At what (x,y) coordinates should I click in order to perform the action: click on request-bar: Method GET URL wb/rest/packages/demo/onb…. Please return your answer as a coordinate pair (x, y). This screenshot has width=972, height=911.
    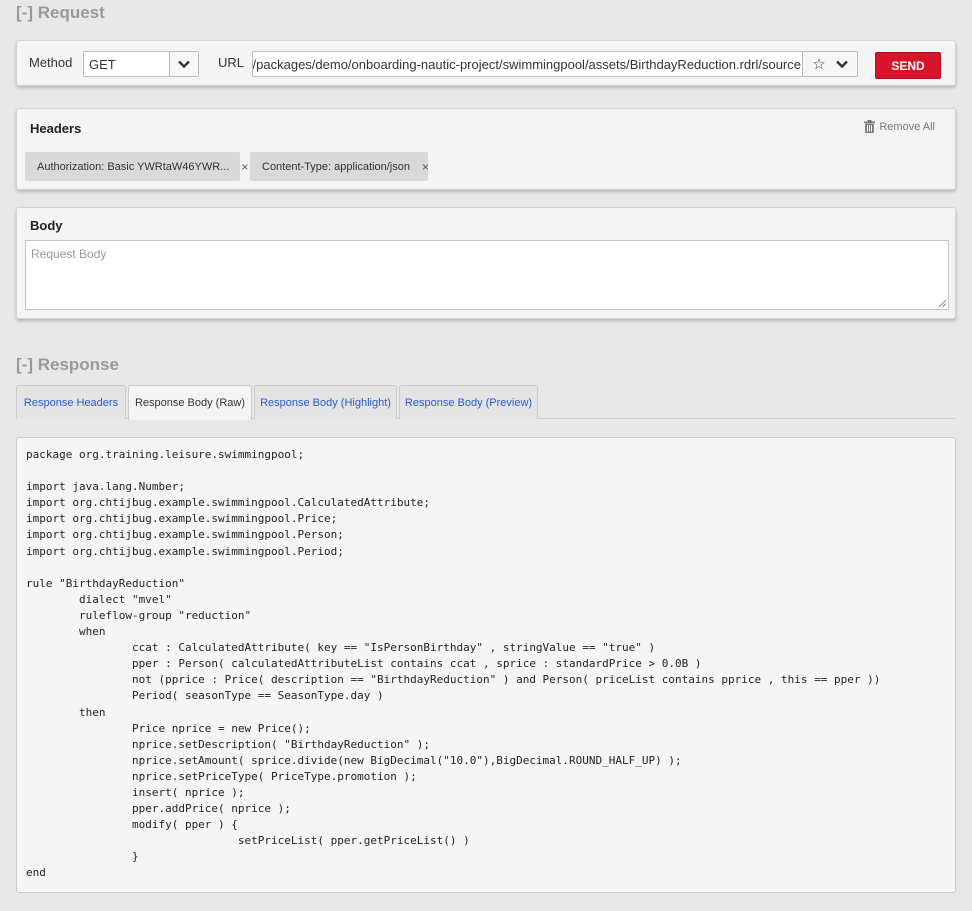
    Looking at the image, I should click on (486, 63).